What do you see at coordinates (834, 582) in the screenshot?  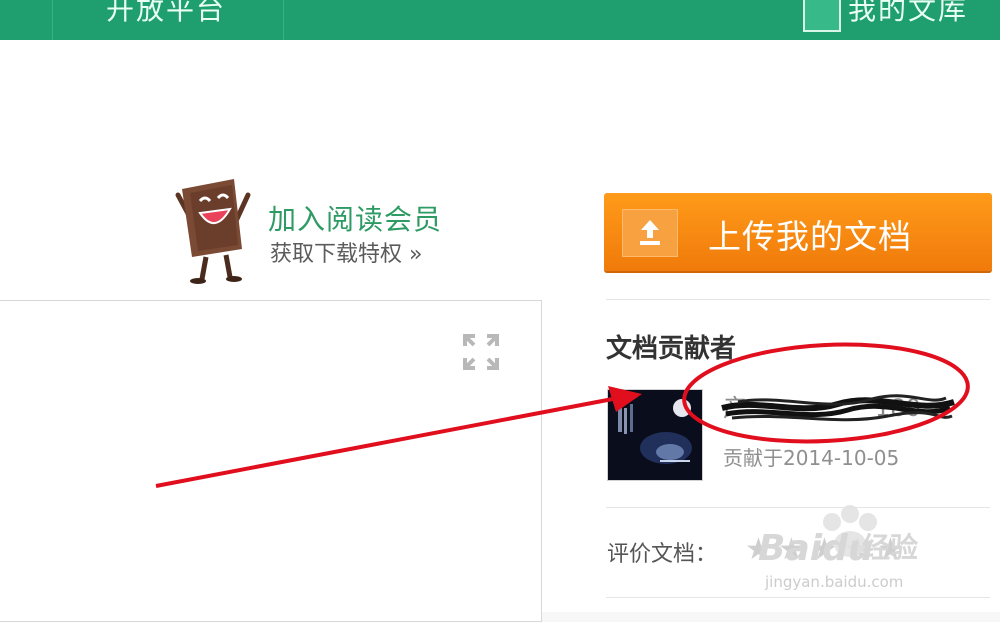 I see `watermark-url: jingyan.baidu.com` at bounding box center [834, 582].